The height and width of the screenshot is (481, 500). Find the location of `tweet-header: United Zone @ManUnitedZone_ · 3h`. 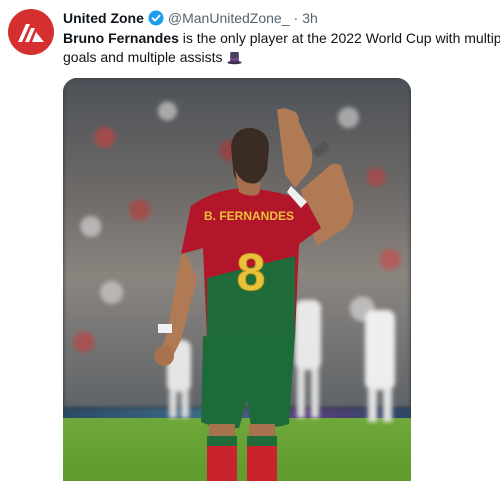

tweet-header: United Zone @ManUnitedZone_ · 3h is located at coordinates (190, 18).